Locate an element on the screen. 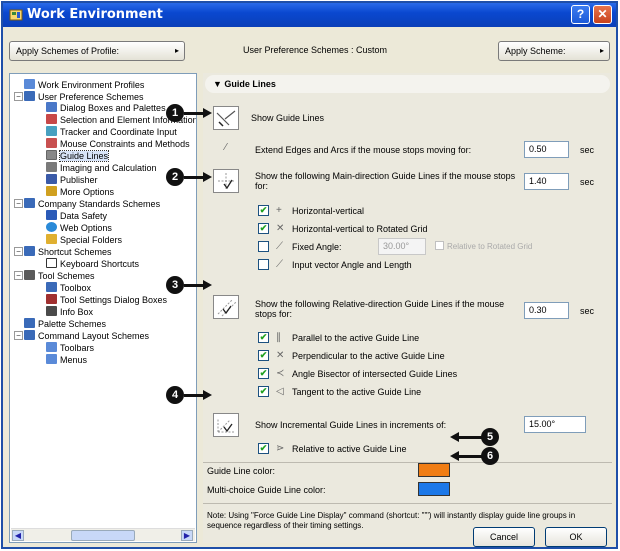 This screenshot has width=620, height=551. parallel-label: Parallel to the active Guide Line is located at coordinates (356, 338).